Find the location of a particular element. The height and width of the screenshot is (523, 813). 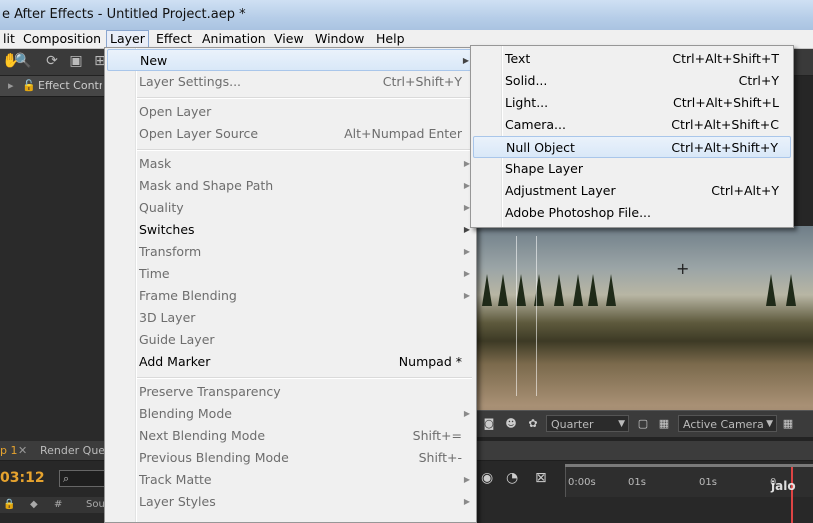

view-dropdown: Active Camera ▼ is located at coordinates (727, 423).